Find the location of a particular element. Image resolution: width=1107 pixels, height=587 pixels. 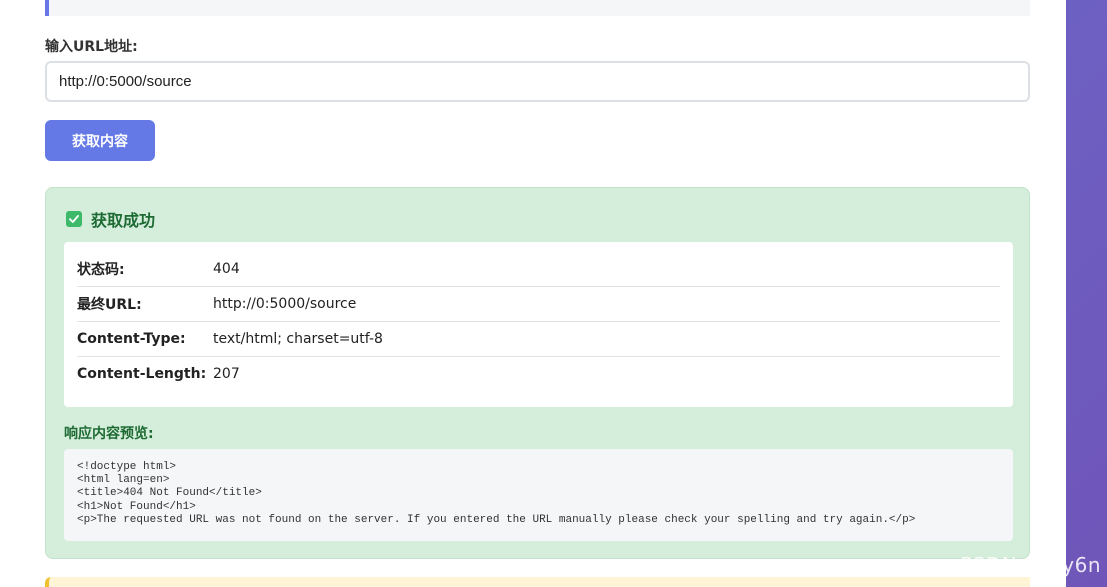

code-line: <html lang=en> is located at coordinates (123, 480).